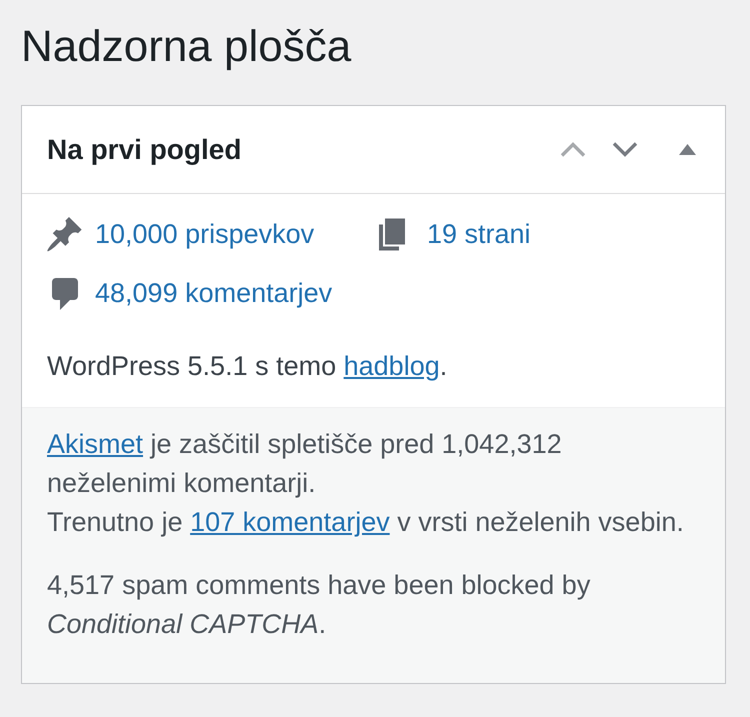 The height and width of the screenshot is (717, 750). I want to click on pages-link: 19 strani, so click(479, 234).